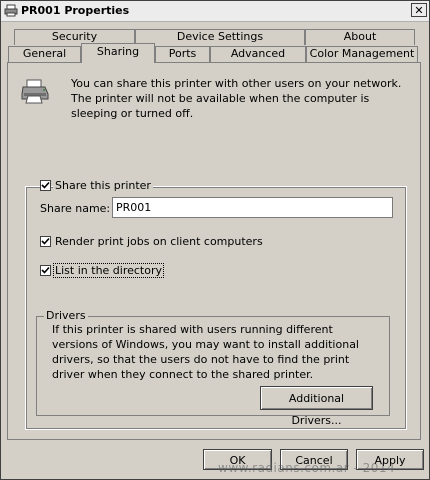 The width and height of the screenshot is (430, 480). Describe the element at coordinates (220, 37) in the screenshot. I see `tab-device-settings: Device Settings` at that location.